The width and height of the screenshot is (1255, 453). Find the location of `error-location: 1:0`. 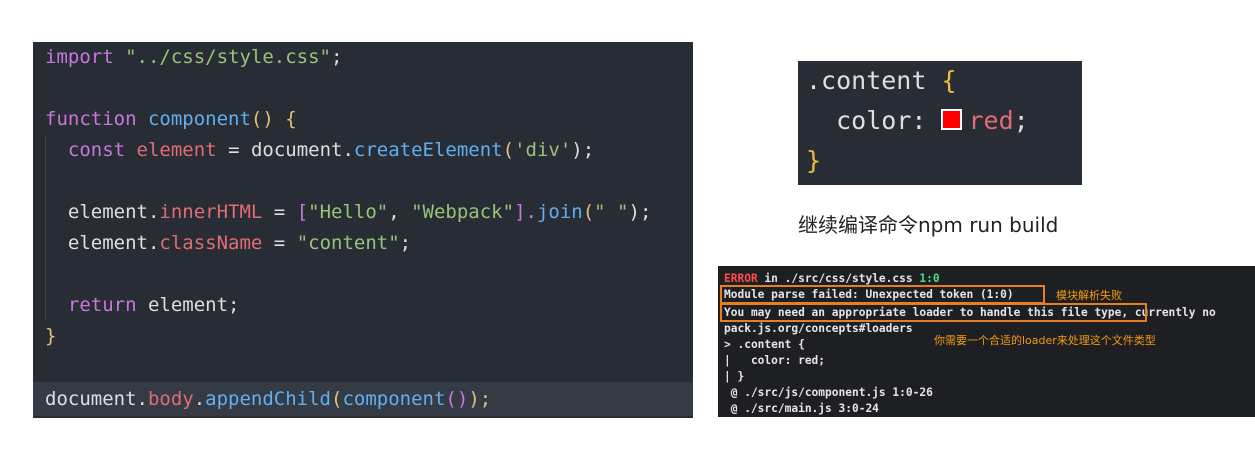

error-location: 1:0 is located at coordinates (929, 278).